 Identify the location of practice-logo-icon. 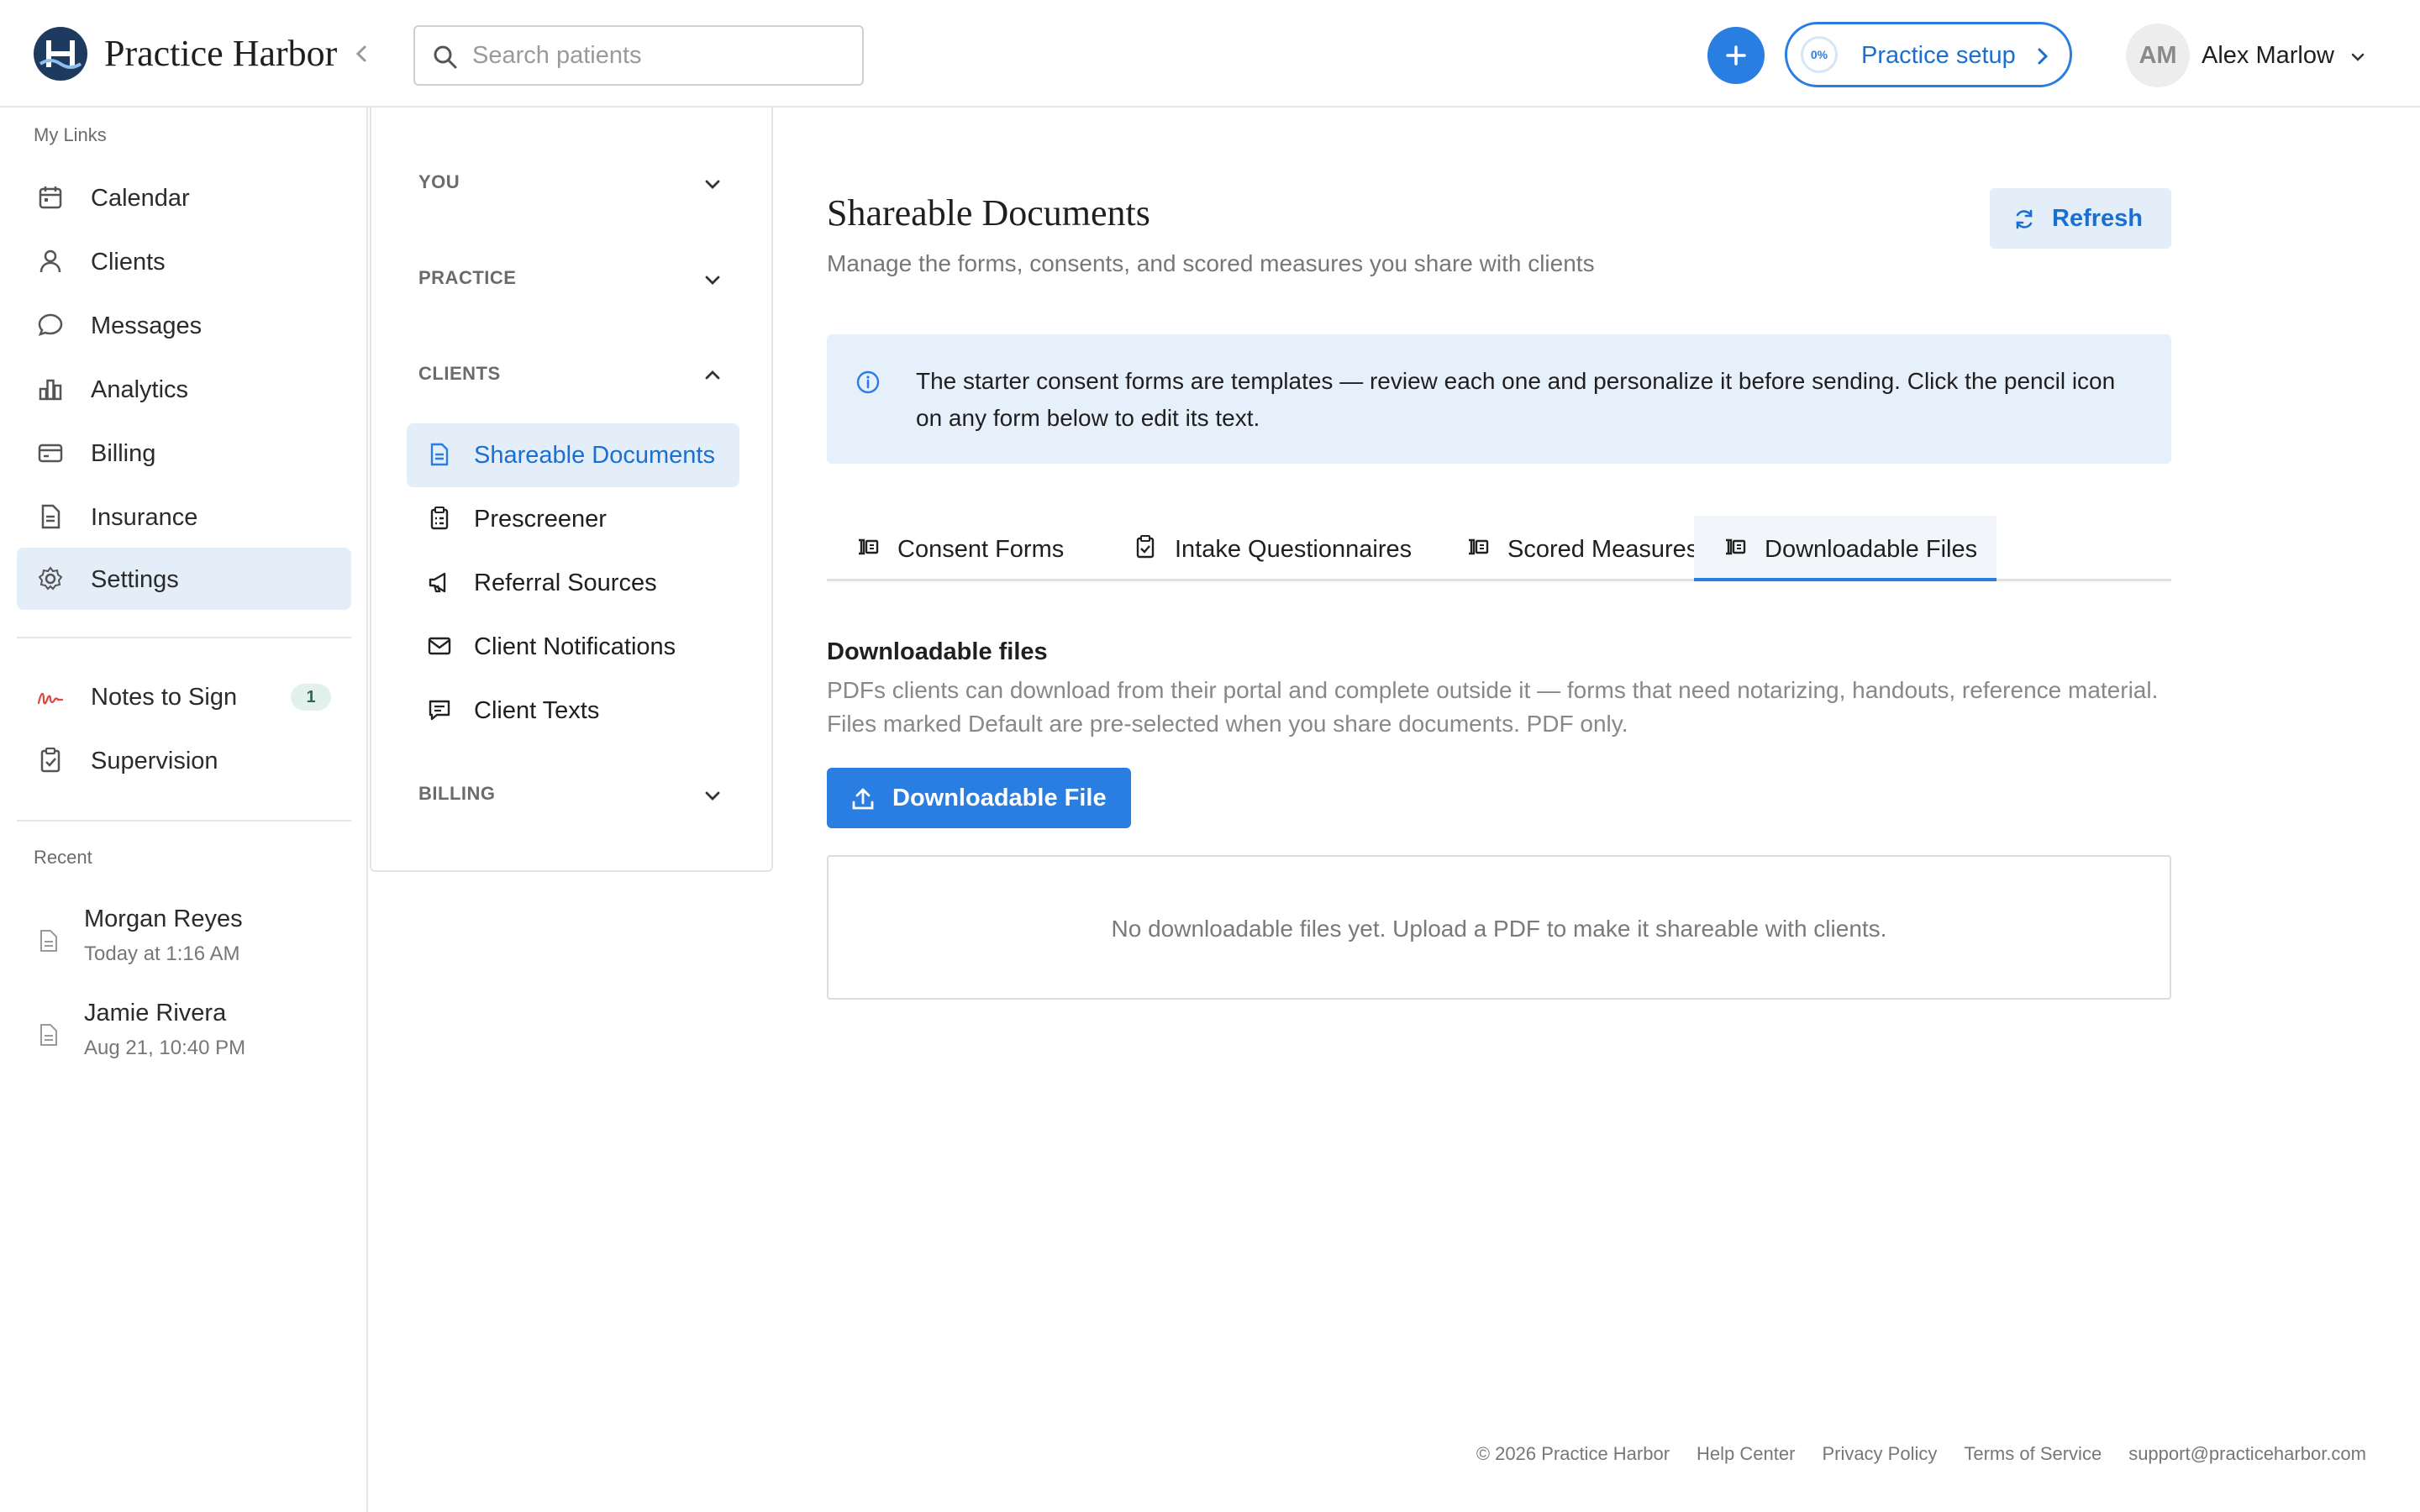
(60, 54).